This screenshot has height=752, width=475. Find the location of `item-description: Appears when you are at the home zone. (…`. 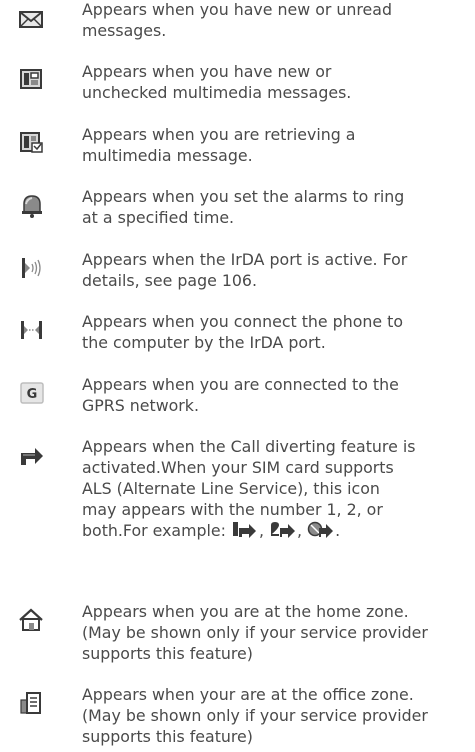

item-description: Appears when you are at the home zone. (… is located at coordinates (255, 632).